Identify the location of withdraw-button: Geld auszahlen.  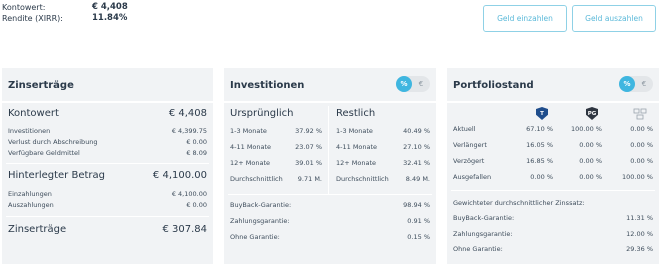
(614, 18).